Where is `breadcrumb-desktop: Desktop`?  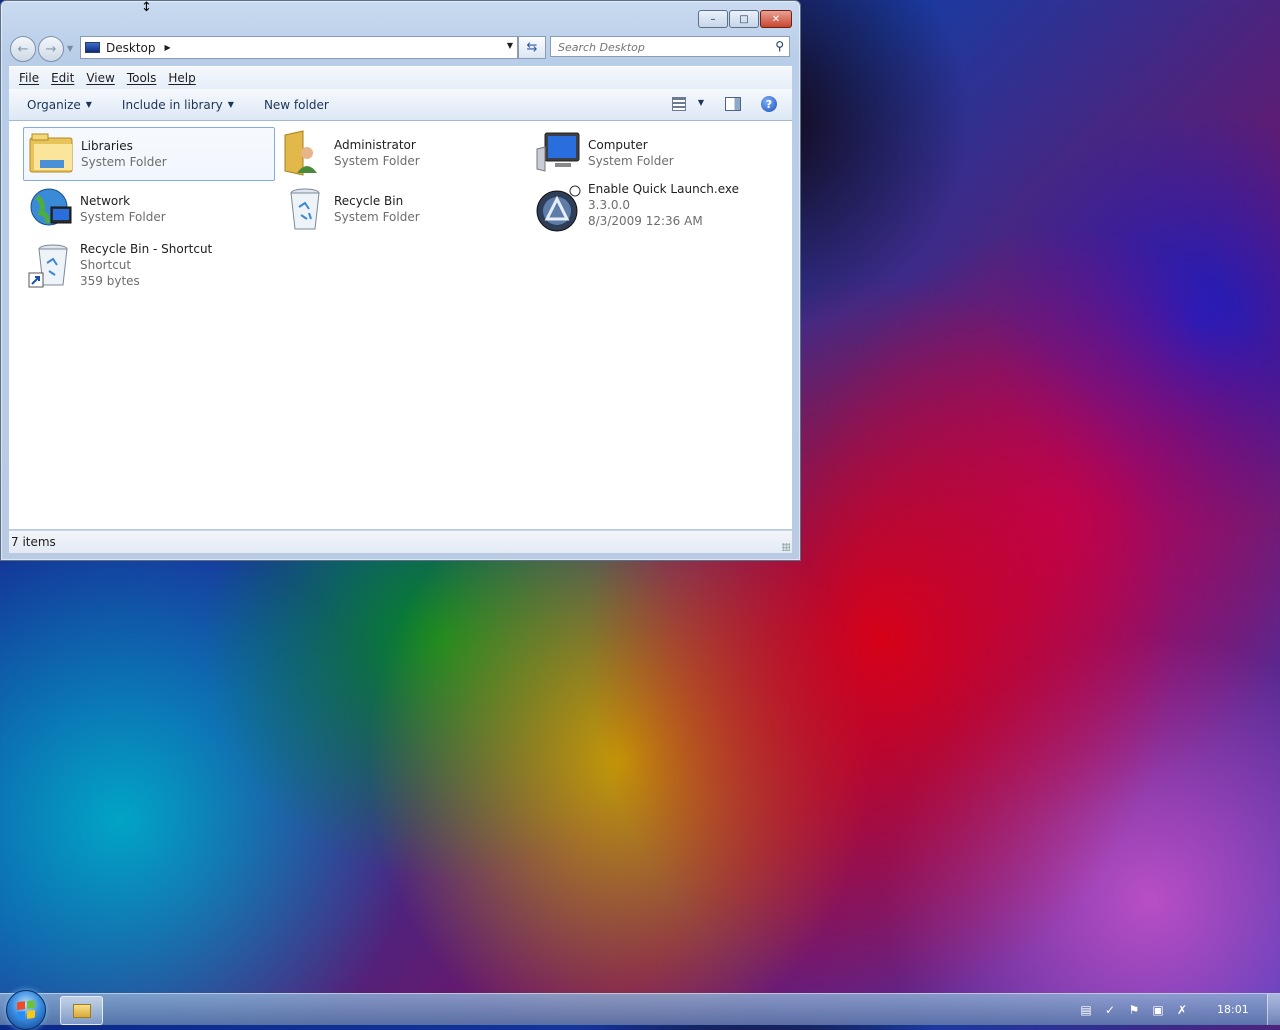 breadcrumb-desktop: Desktop is located at coordinates (131, 48).